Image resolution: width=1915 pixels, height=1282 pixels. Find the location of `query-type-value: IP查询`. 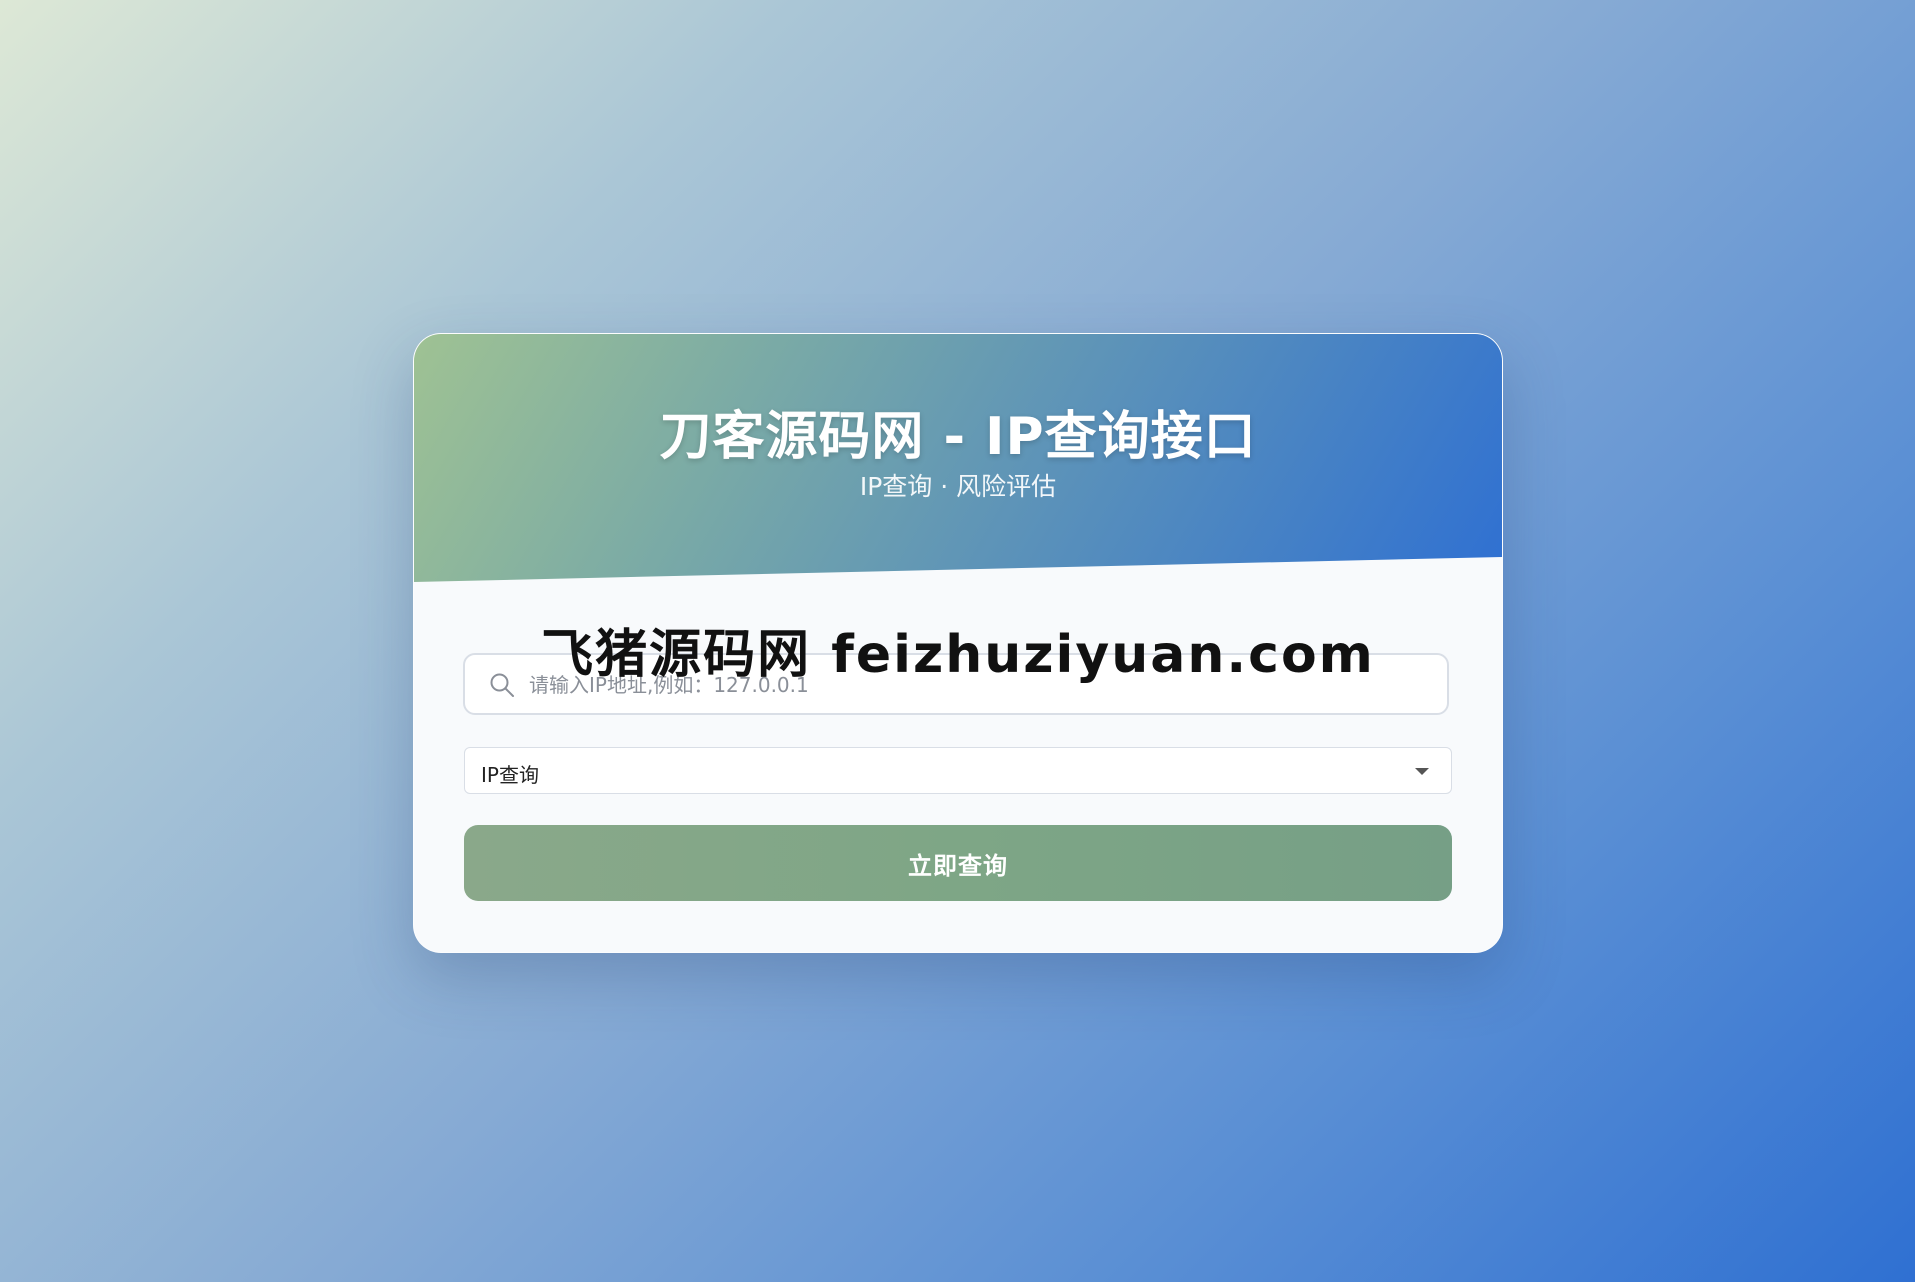

query-type-value: IP查询 is located at coordinates (510, 775).